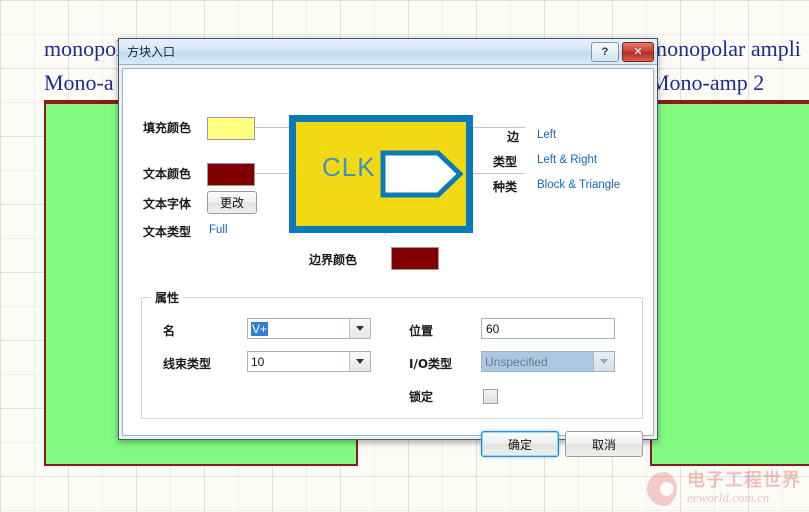  I want to click on watermark-en-text: eeworld.com.cn, so click(728, 498).